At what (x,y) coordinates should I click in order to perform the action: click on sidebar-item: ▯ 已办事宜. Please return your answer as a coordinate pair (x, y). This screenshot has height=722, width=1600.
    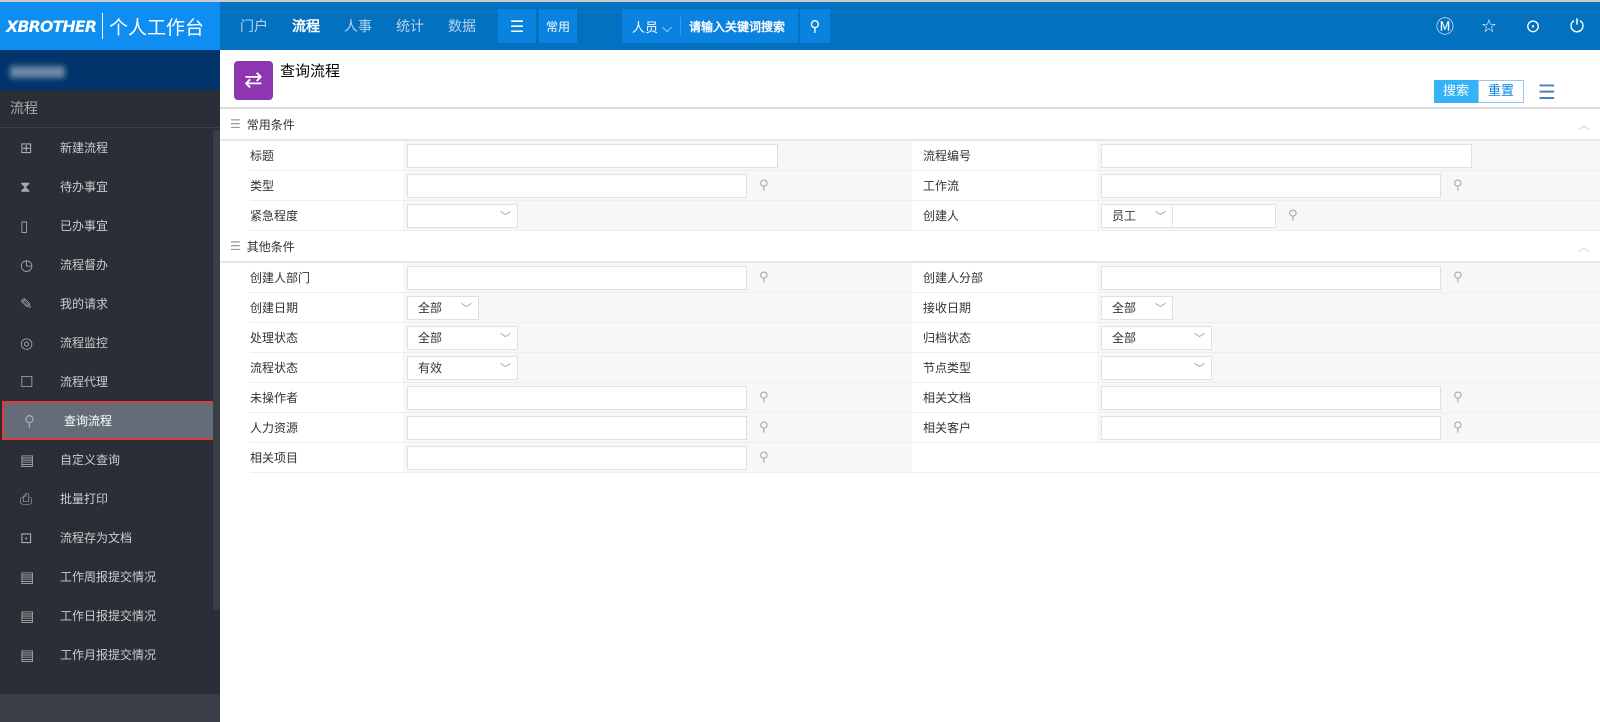
    Looking at the image, I should click on (106, 225).